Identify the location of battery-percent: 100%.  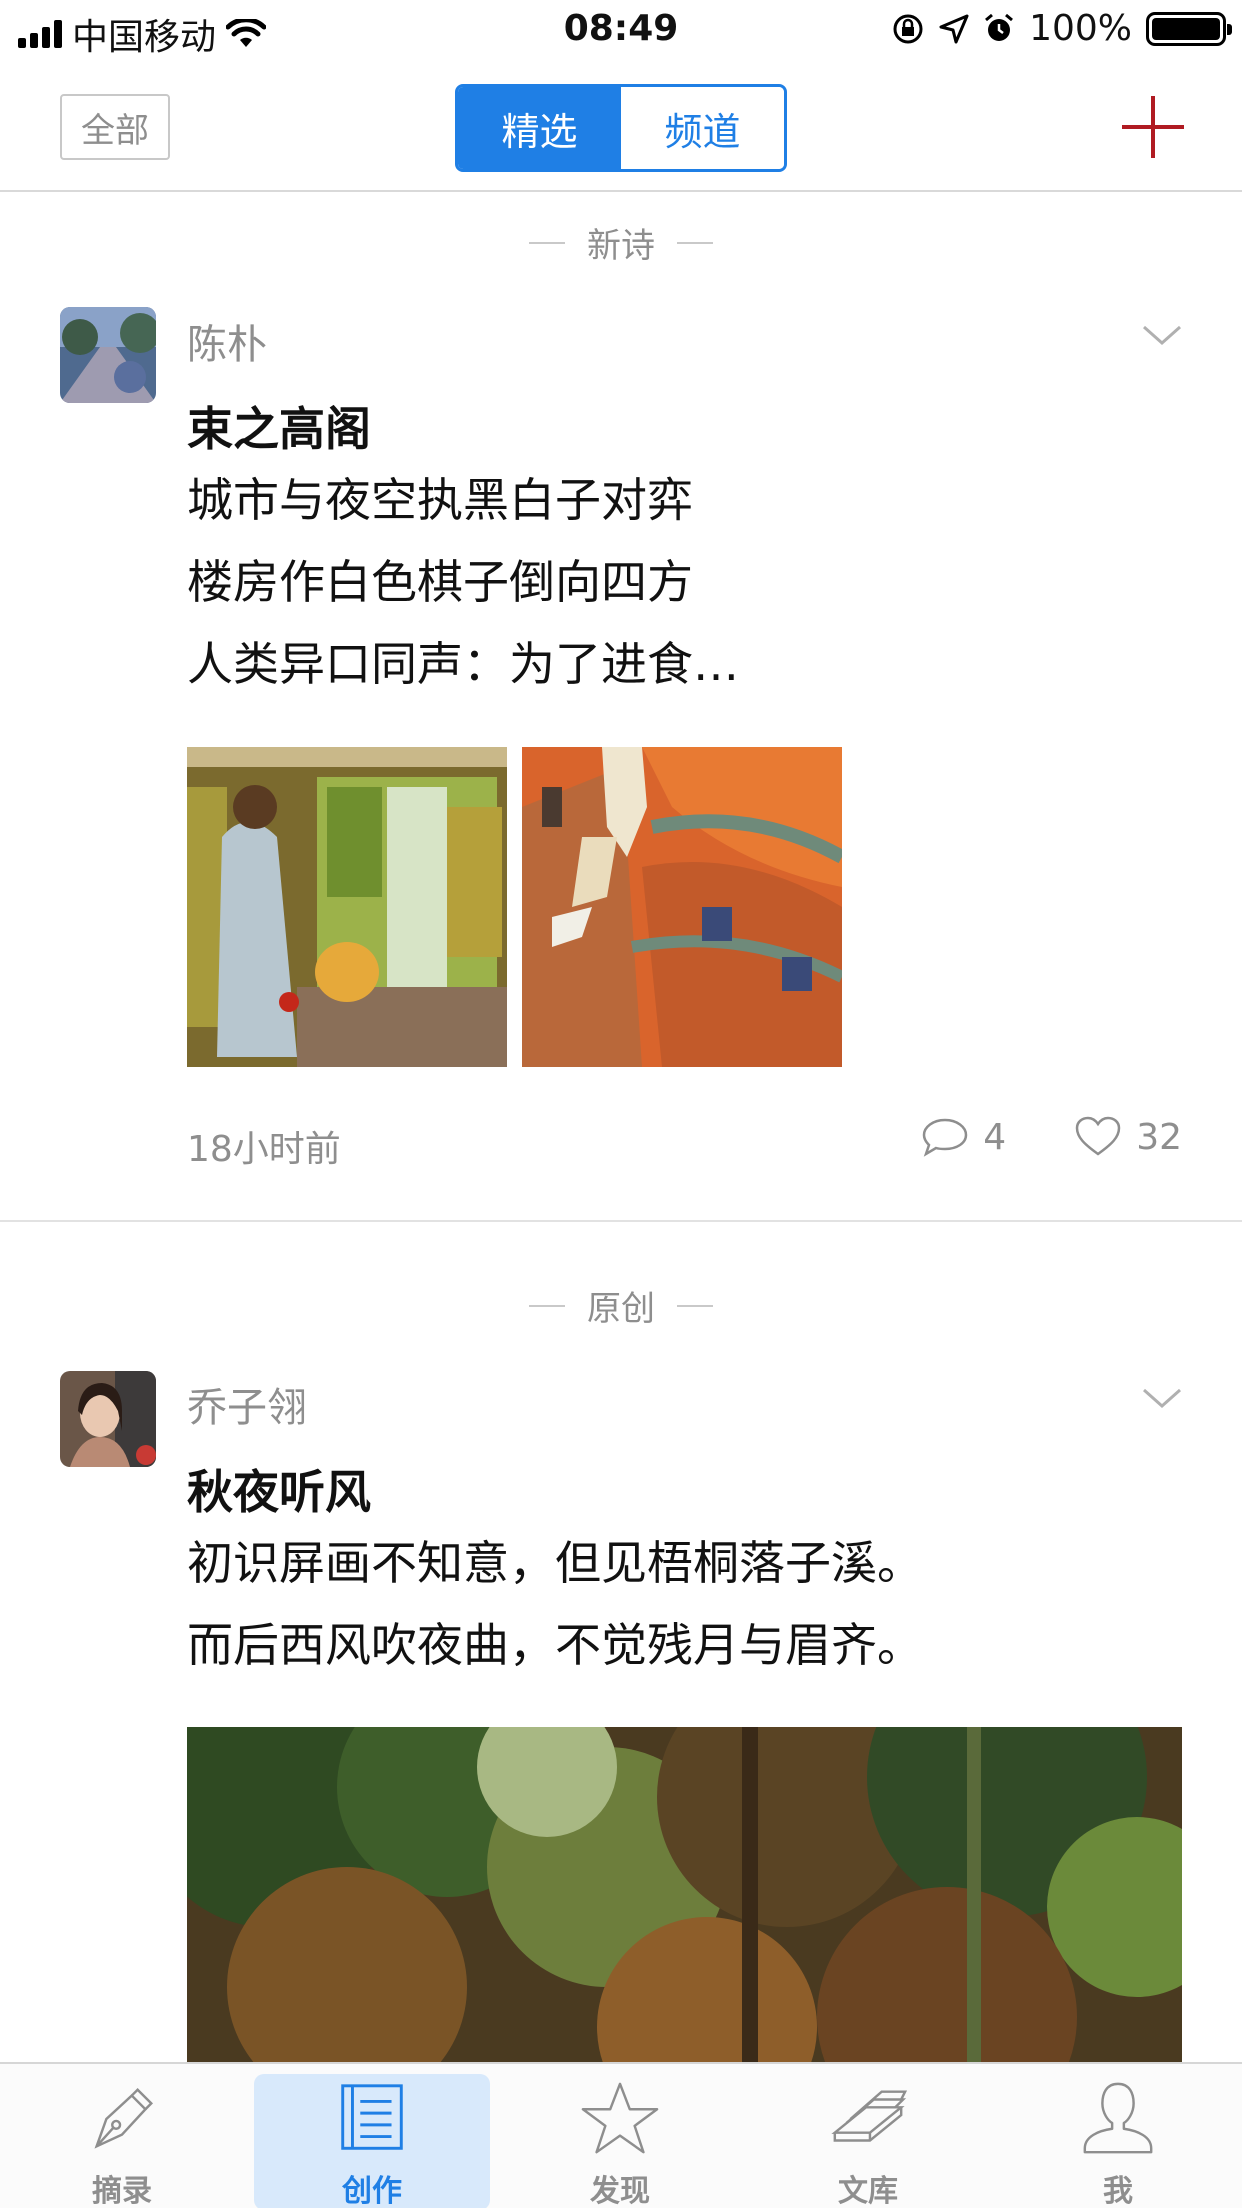
(1080, 28).